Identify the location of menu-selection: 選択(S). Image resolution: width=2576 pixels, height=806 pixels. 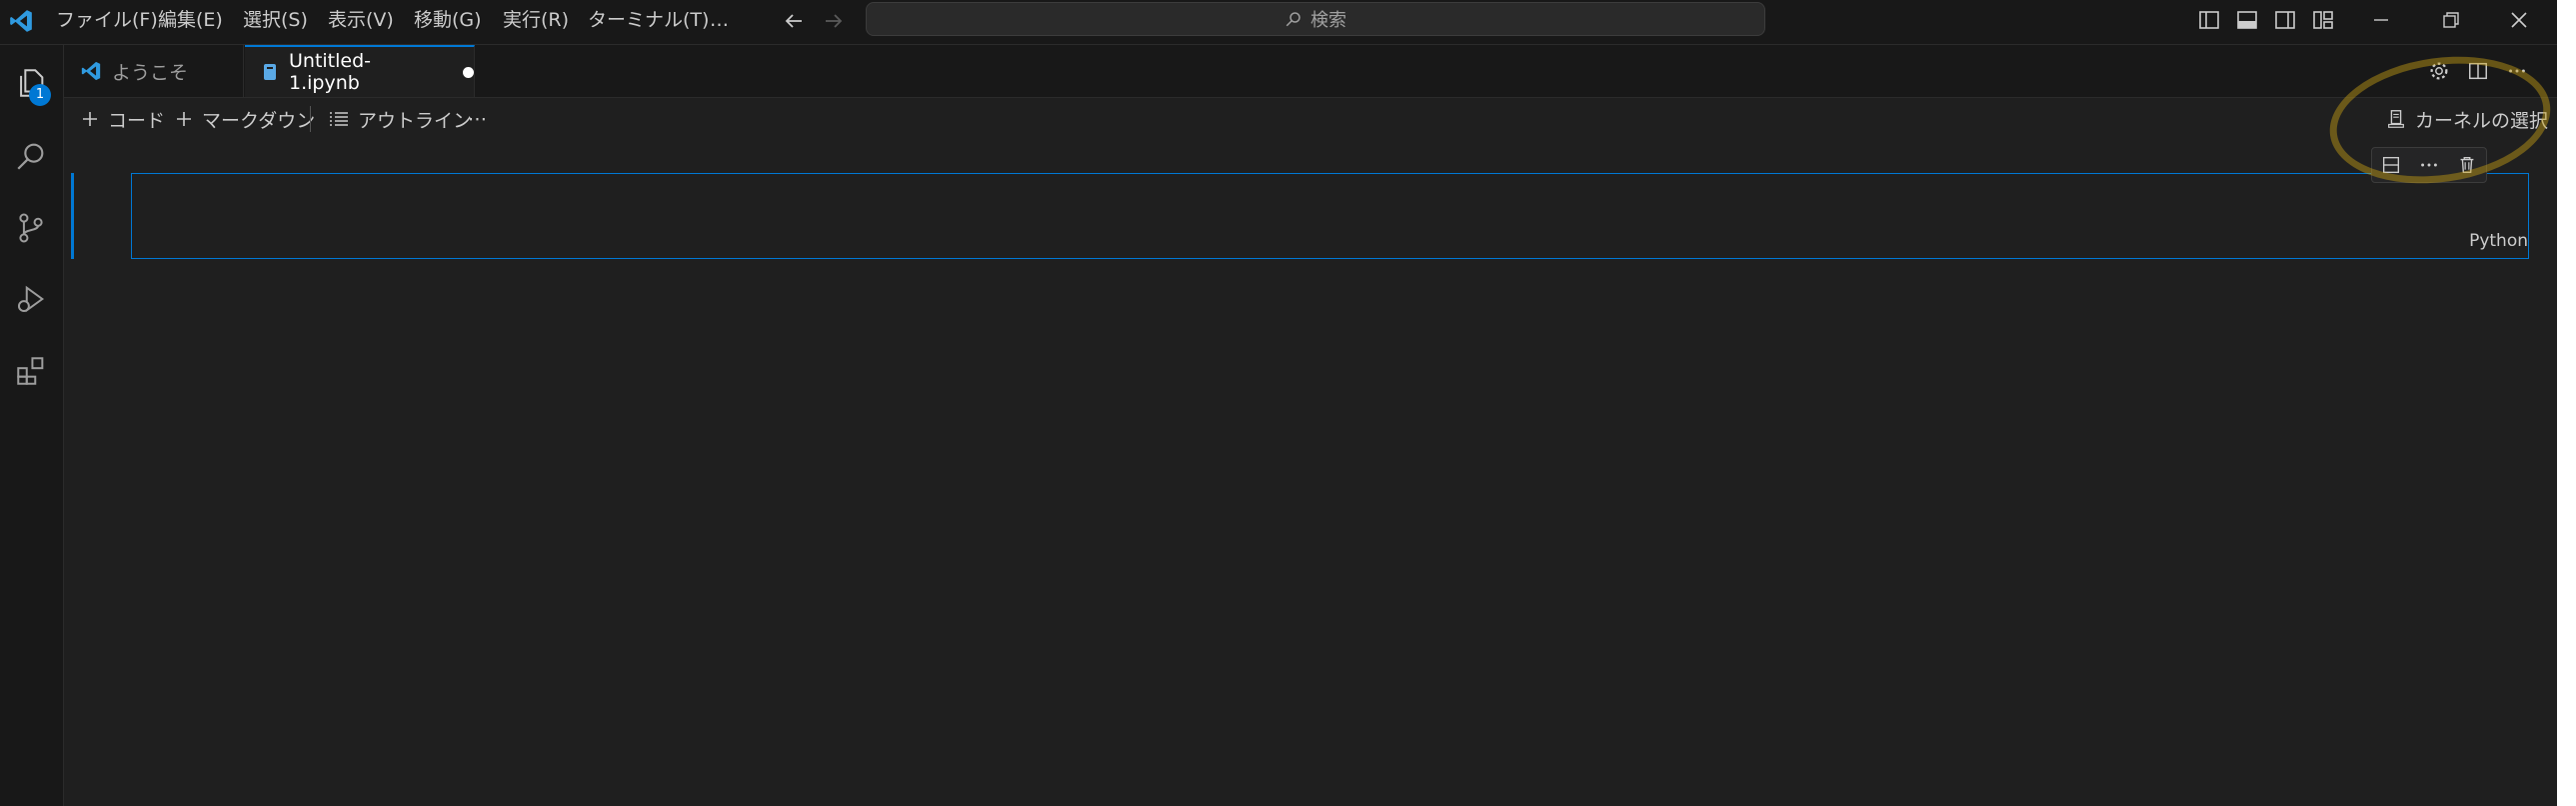
(276, 22).